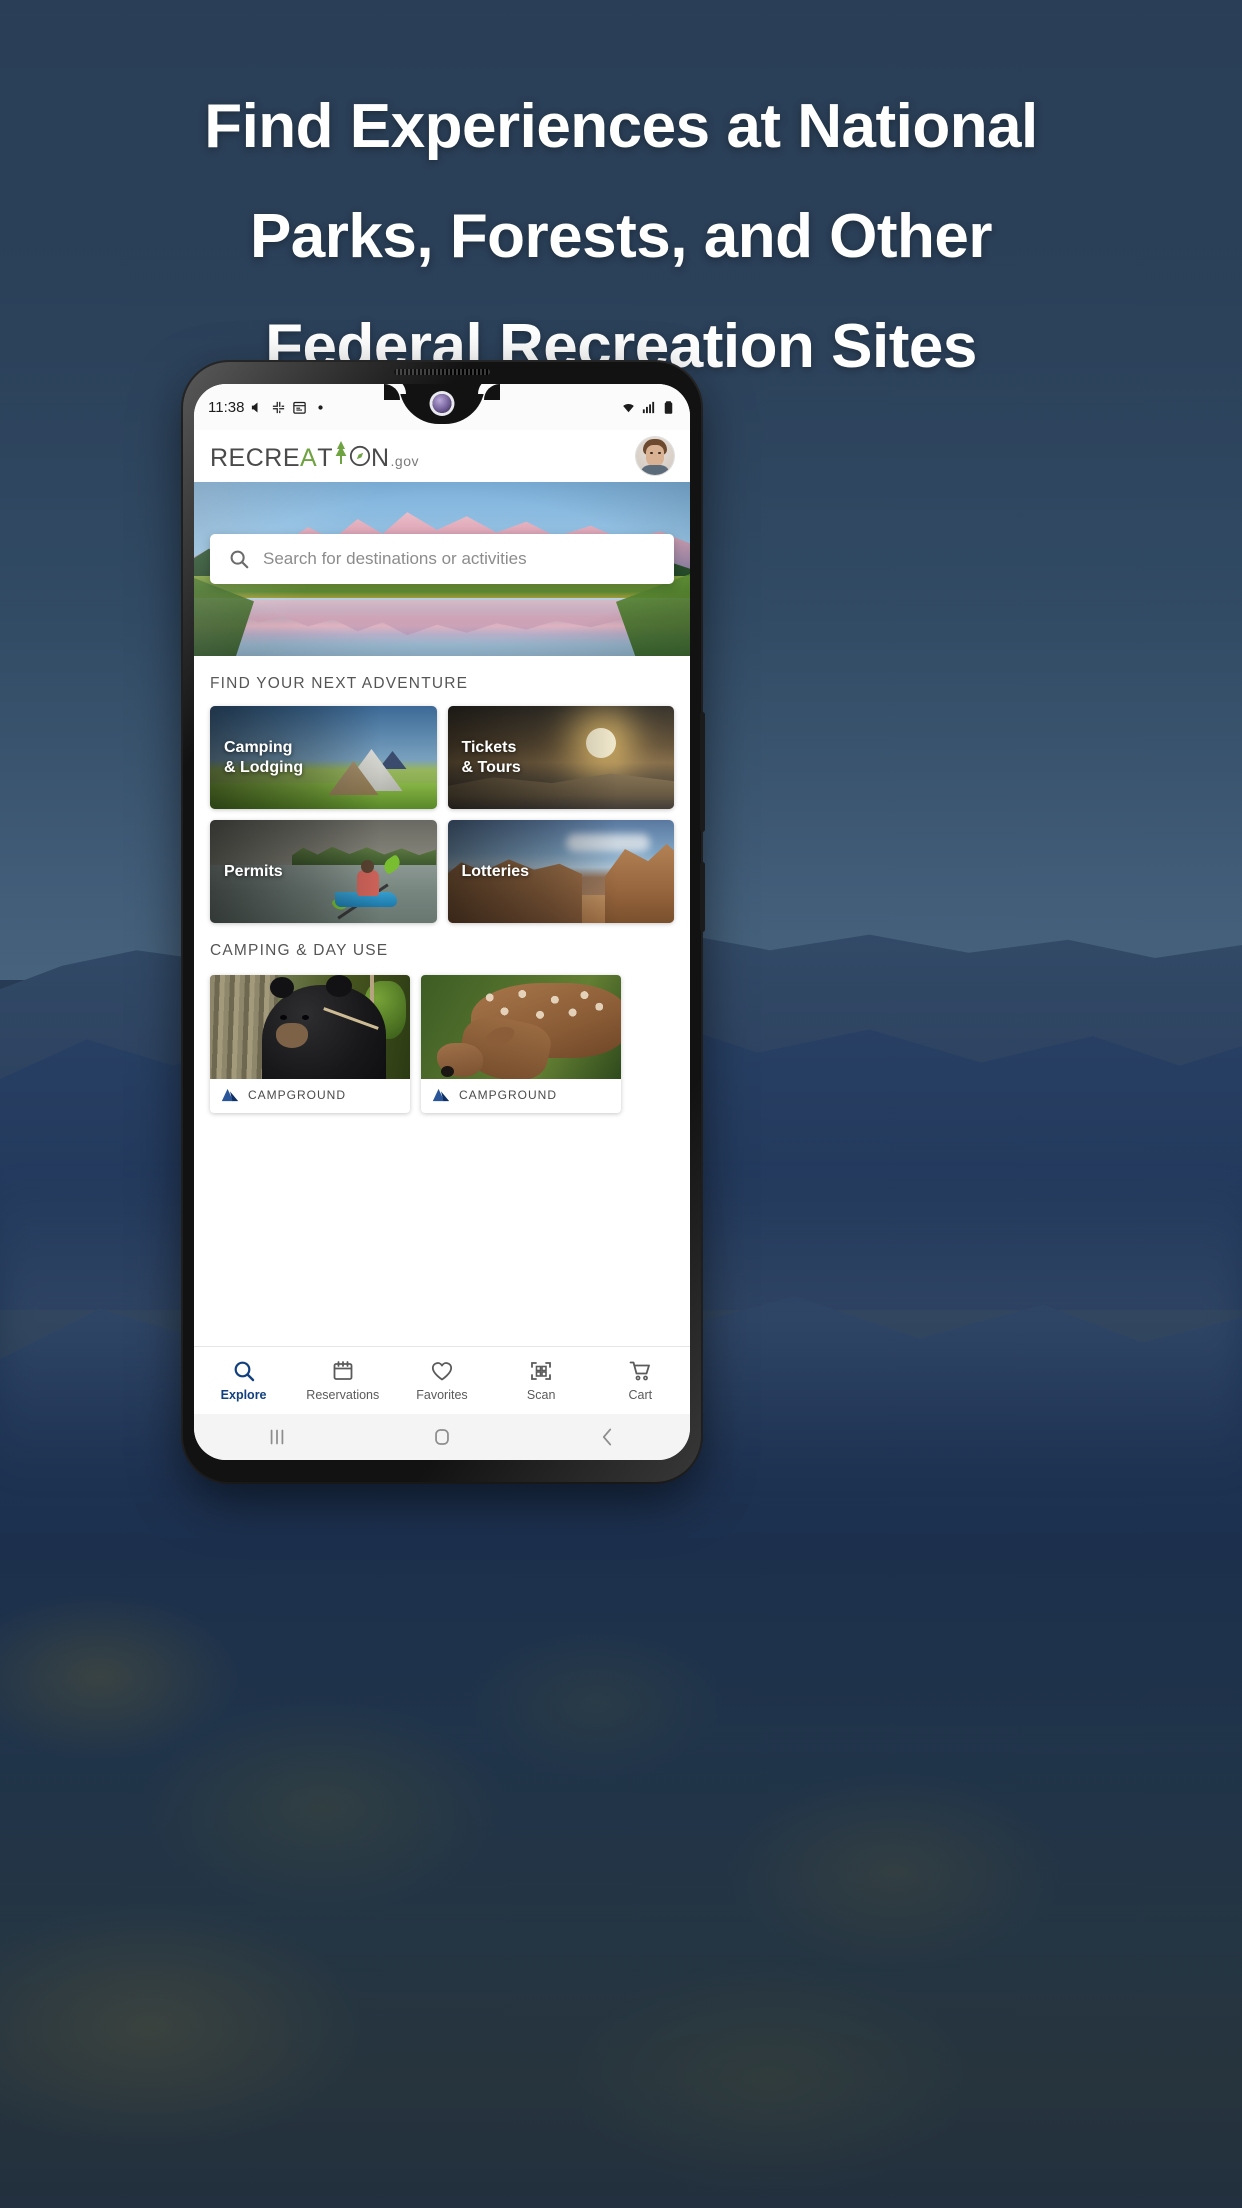  What do you see at coordinates (651, 453) in the screenshot?
I see `avatar-eye-left` at bounding box center [651, 453].